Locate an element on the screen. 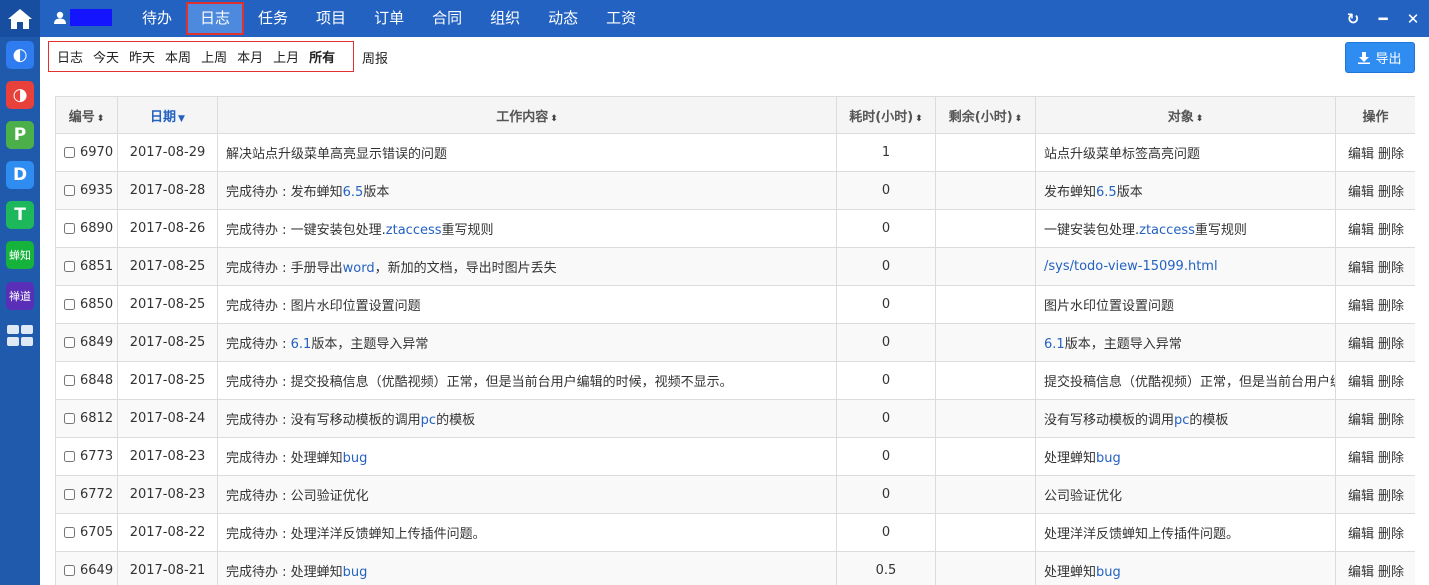 This screenshot has width=1429, height=585. filter-option: 本周 is located at coordinates (178, 56).